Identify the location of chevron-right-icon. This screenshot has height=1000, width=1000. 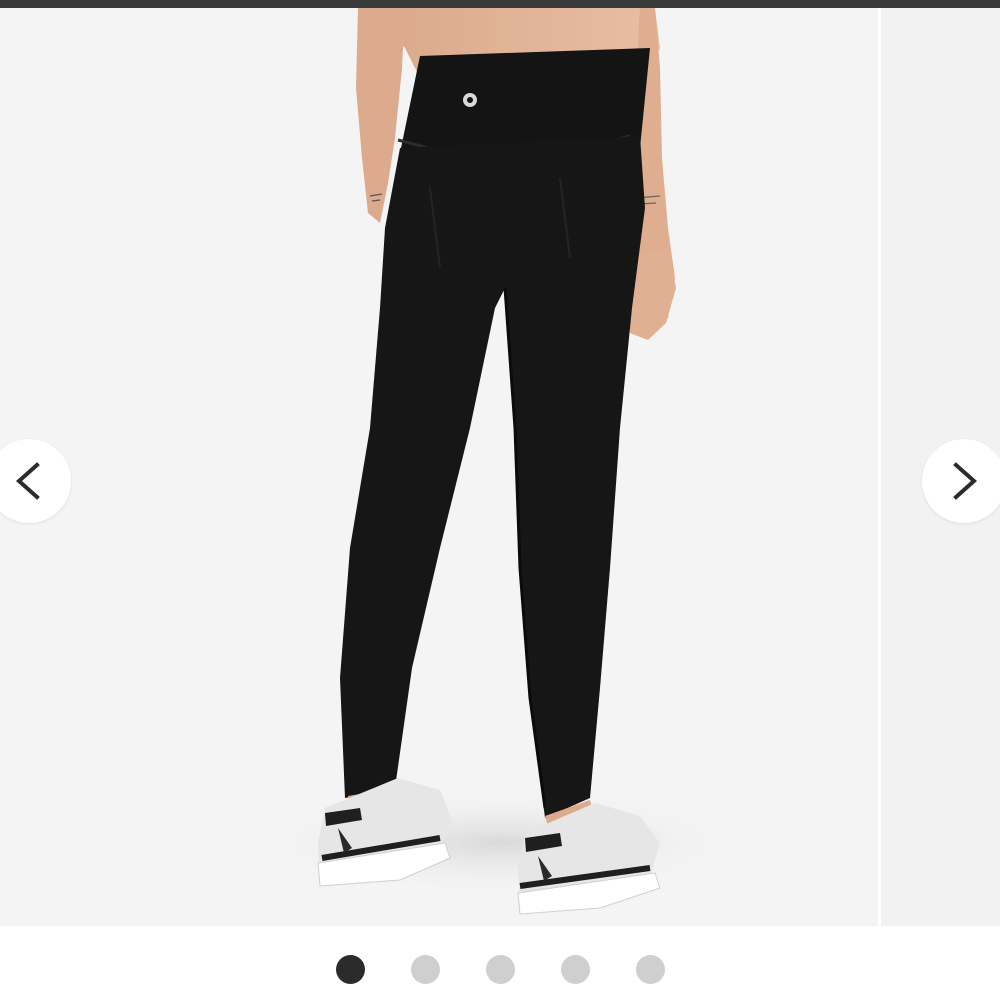
(965, 481).